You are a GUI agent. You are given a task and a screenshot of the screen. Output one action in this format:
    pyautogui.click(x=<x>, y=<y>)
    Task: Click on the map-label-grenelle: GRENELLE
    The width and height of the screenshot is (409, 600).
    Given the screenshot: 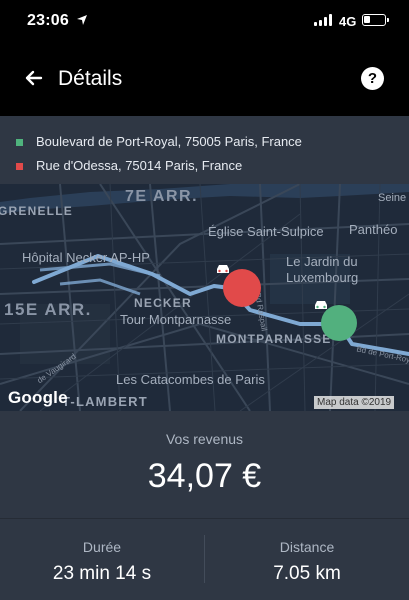 What is the action you would take?
    pyautogui.click(x=36, y=211)
    